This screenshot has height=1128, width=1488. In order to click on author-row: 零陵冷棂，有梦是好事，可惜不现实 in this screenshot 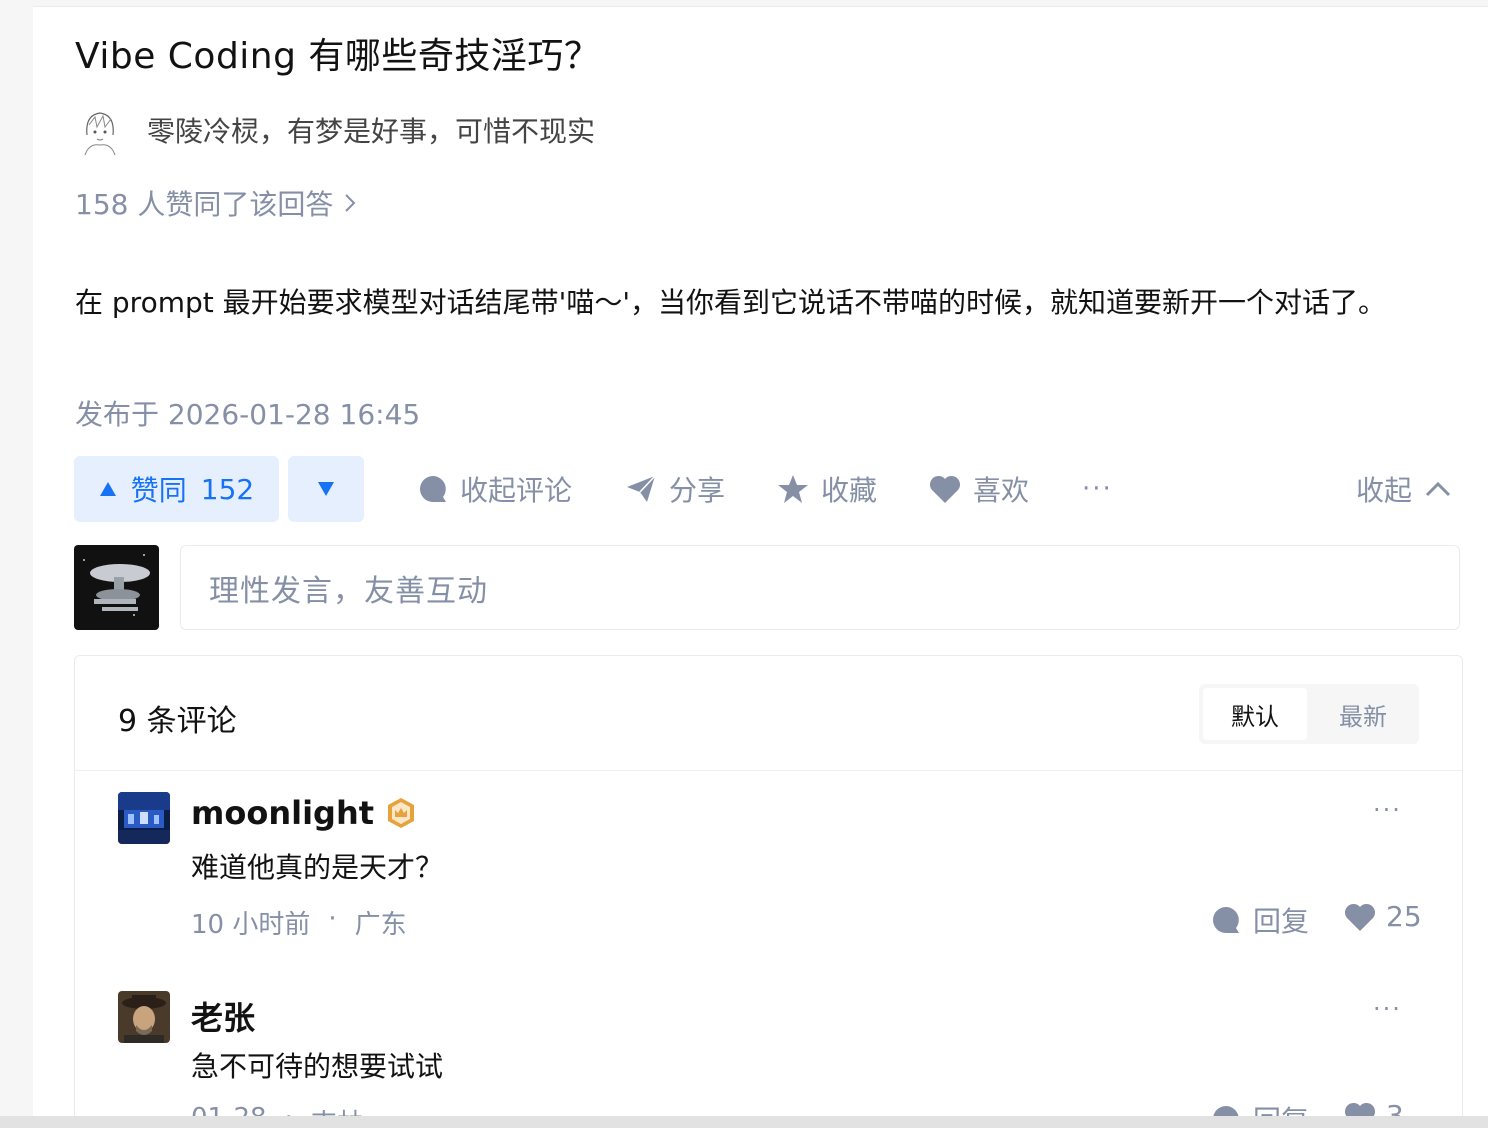, I will do `click(335, 130)`.